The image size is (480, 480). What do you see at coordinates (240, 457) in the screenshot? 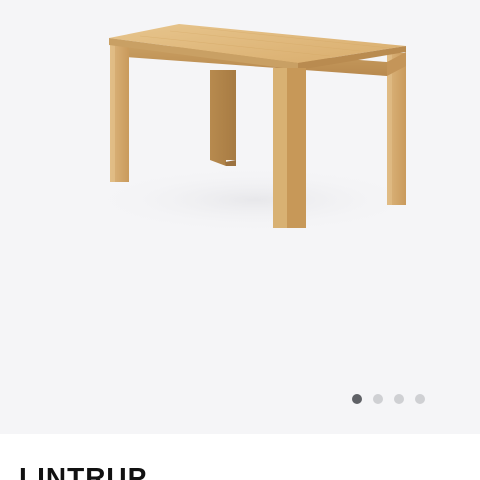
I see `product-info: LINTRUP` at bounding box center [240, 457].